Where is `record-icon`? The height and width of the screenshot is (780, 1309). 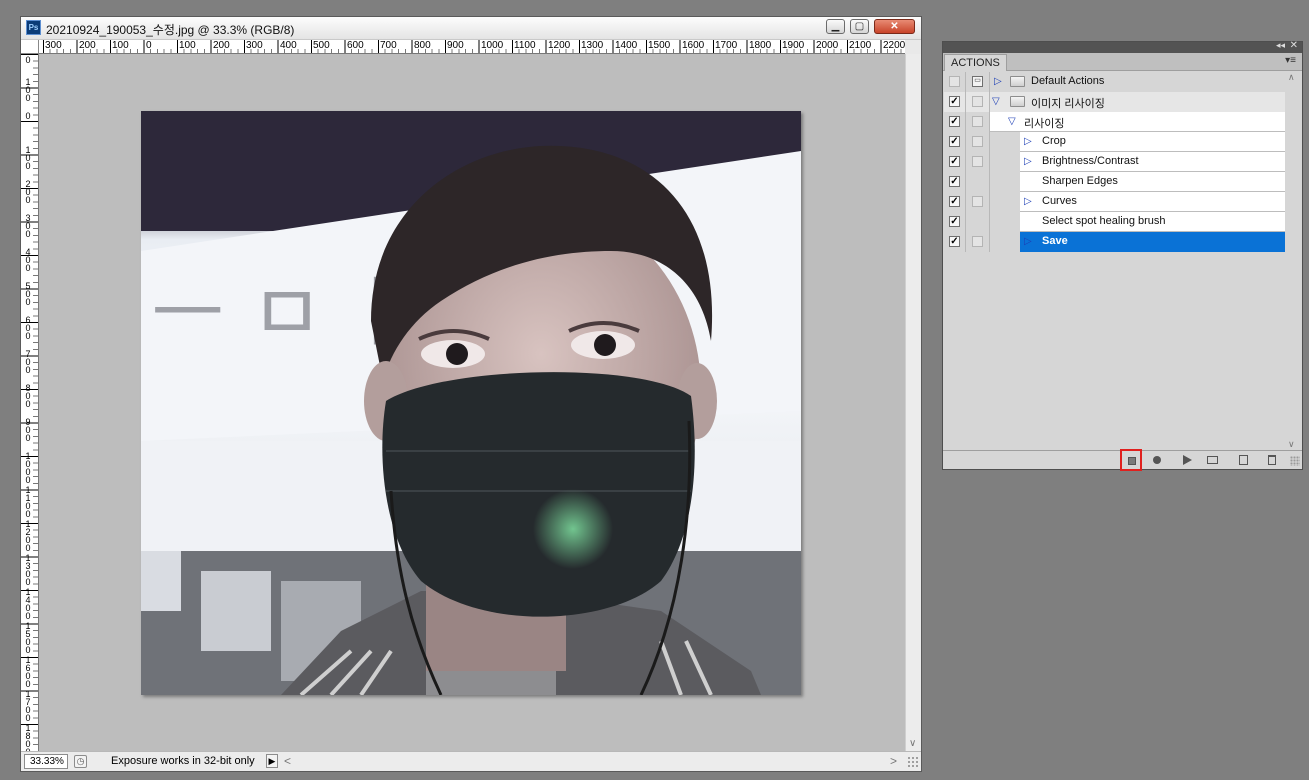
record-icon is located at coordinates (1157, 460).